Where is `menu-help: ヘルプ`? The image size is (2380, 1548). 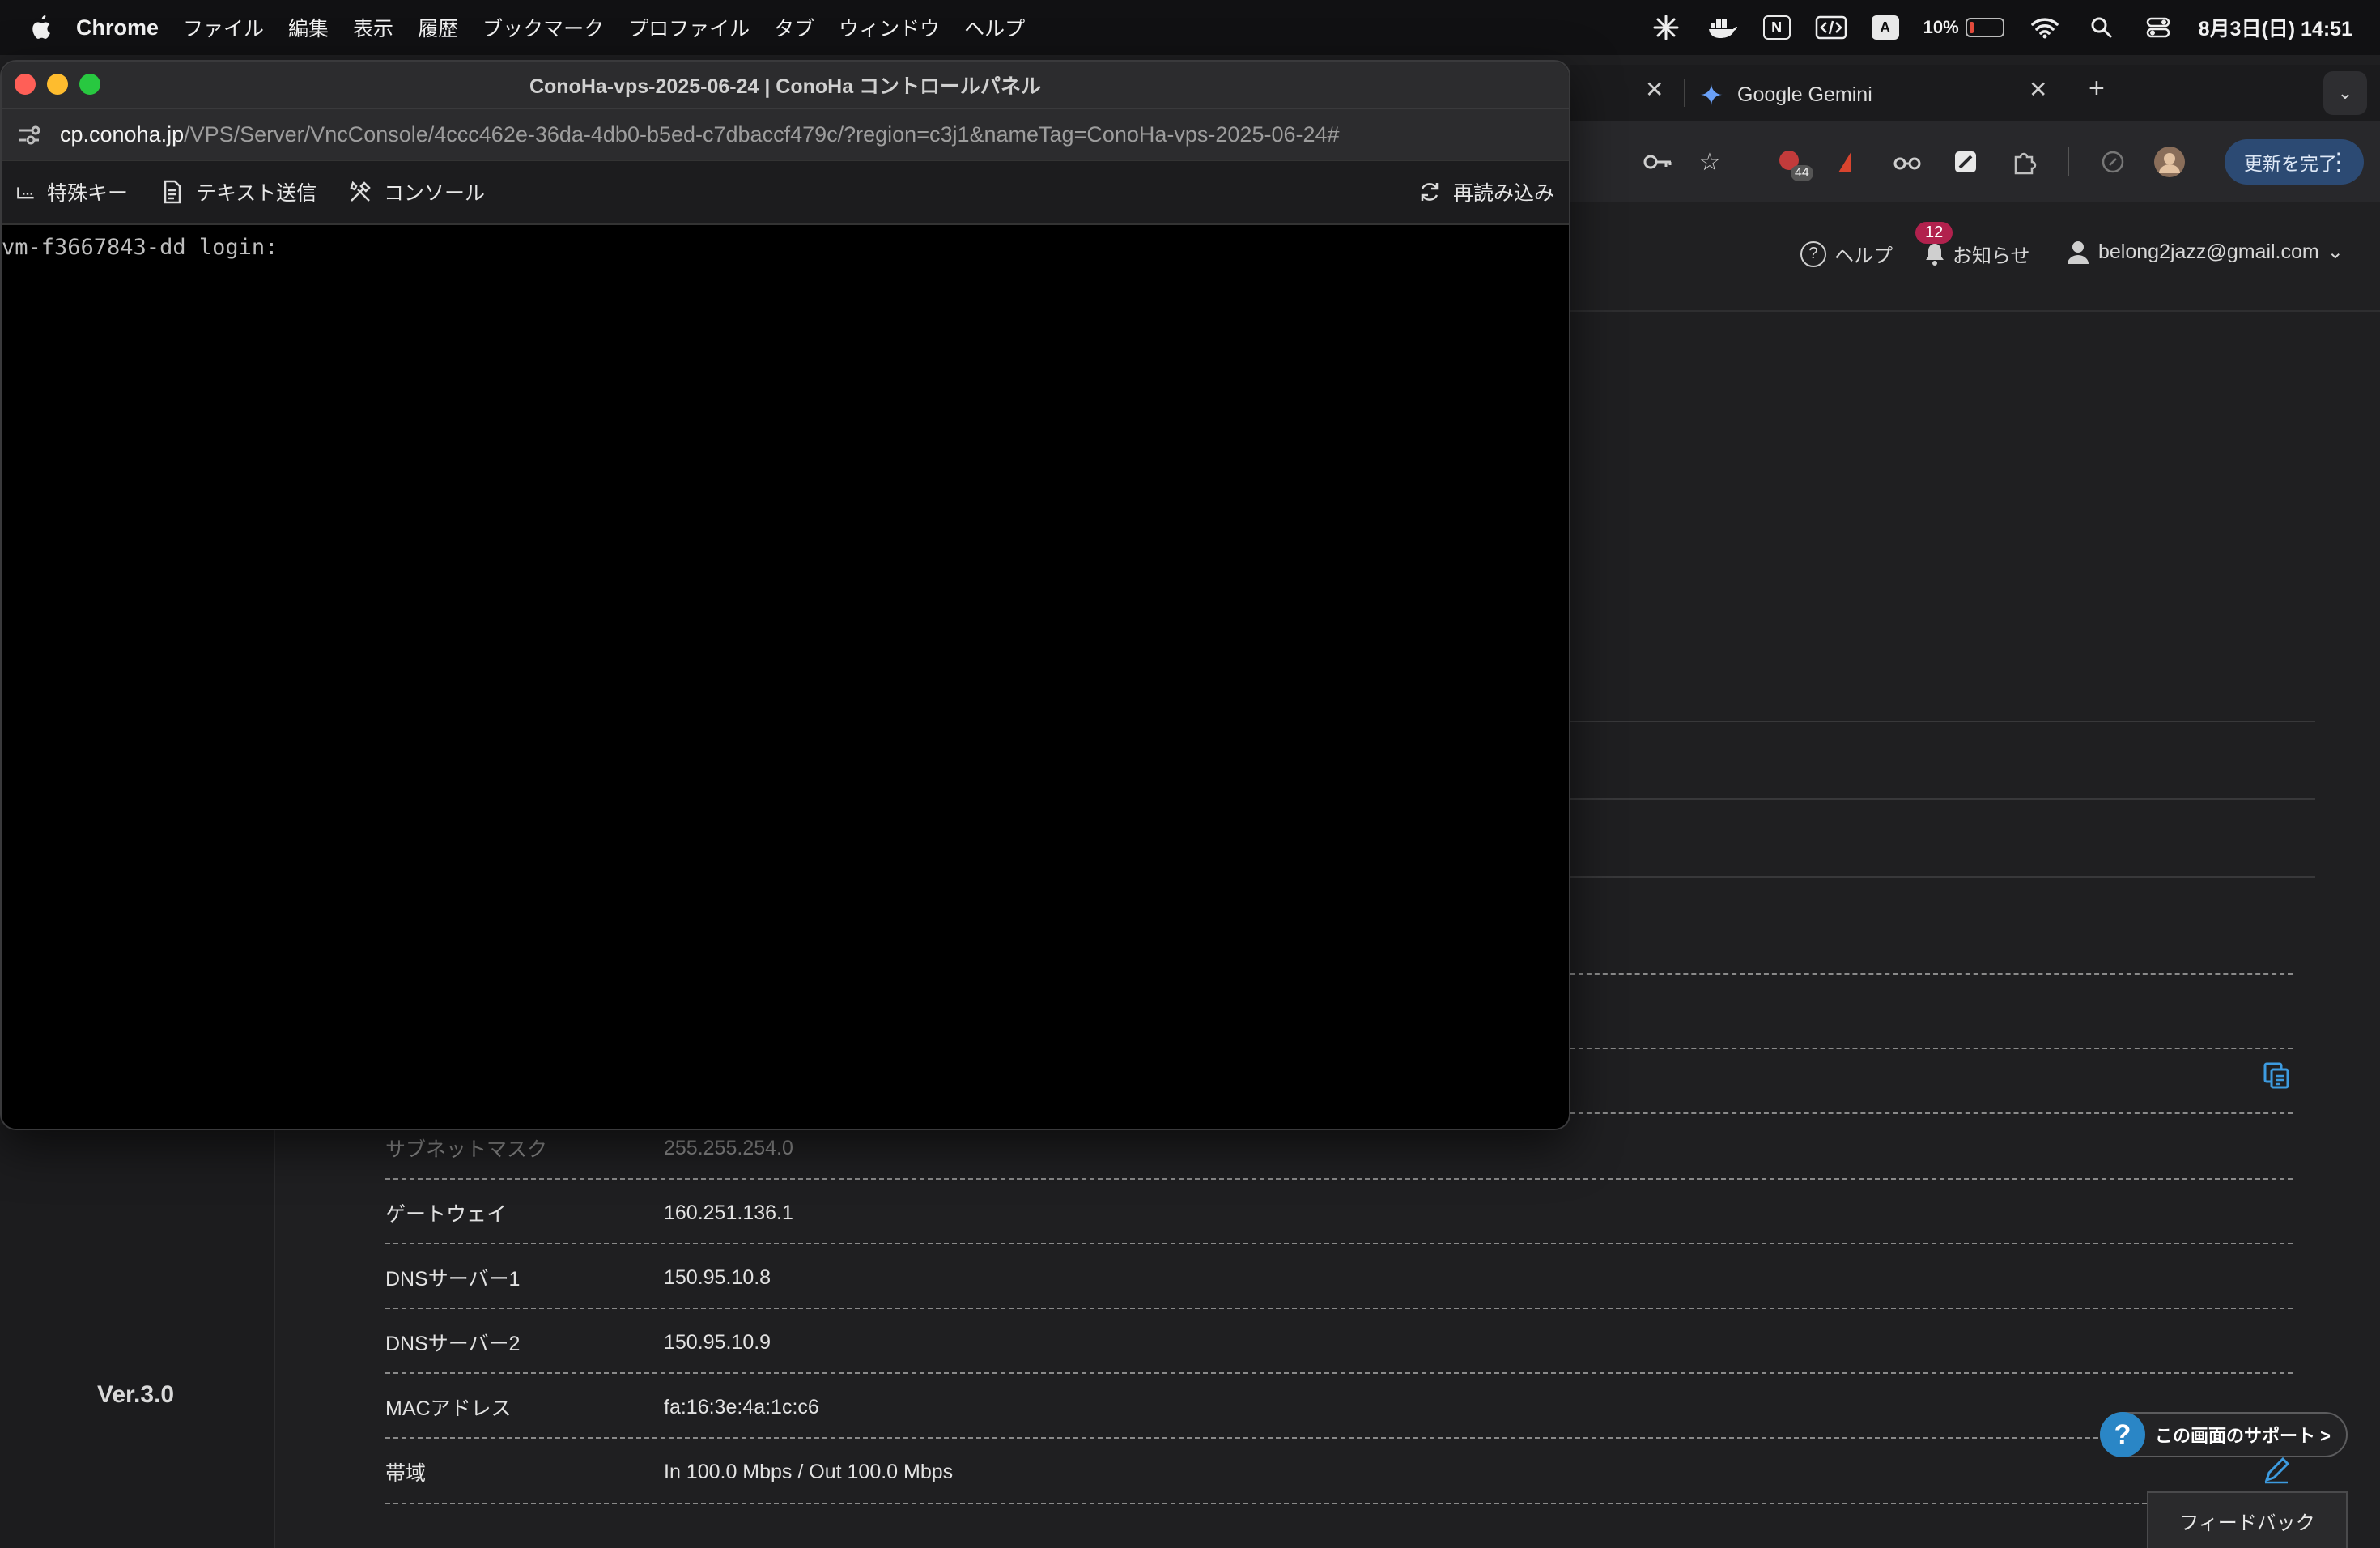
menu-help: ヘルプ is located at coordinates (994, 27).